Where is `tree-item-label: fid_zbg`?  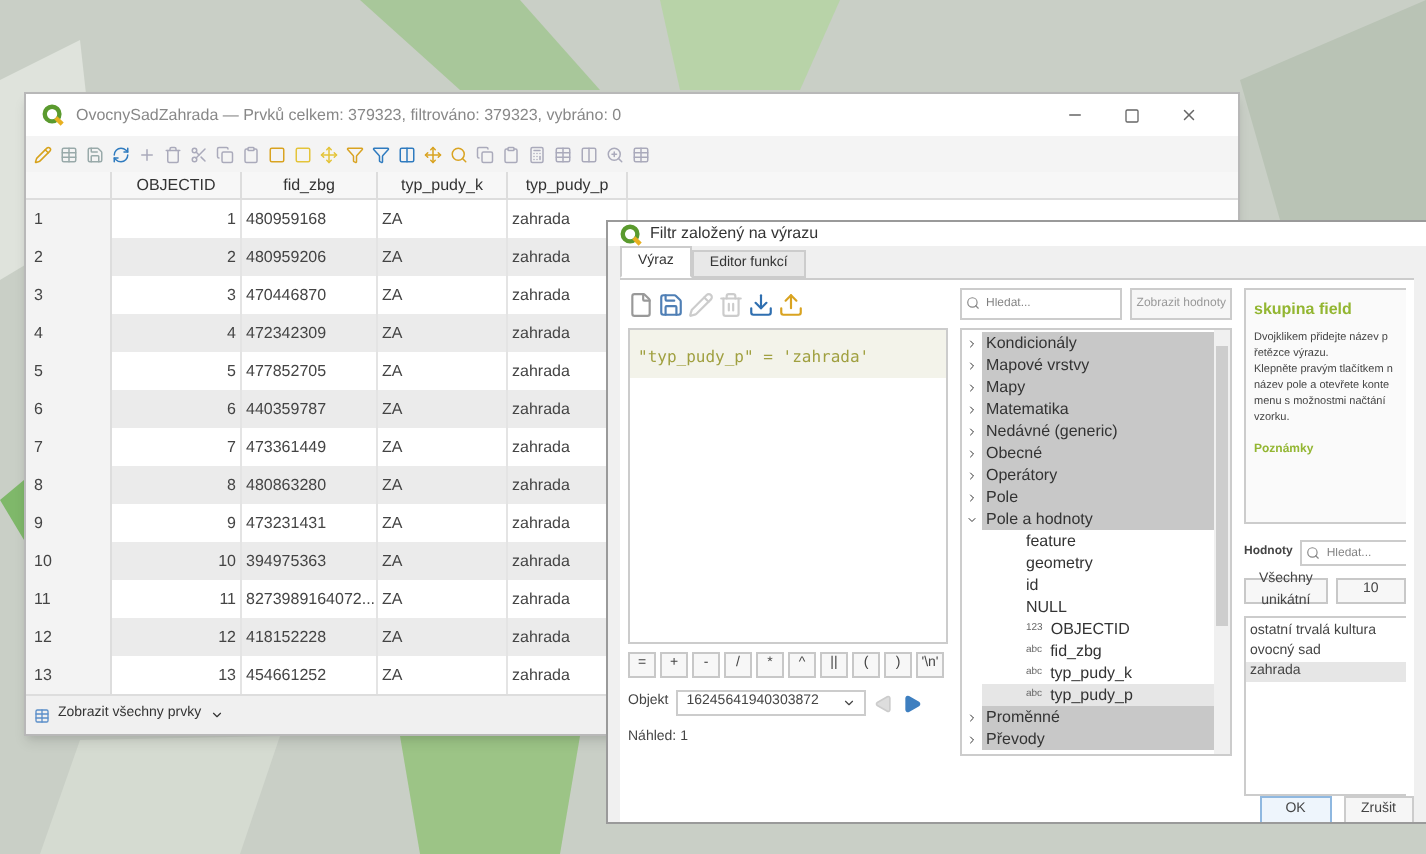
tree-item-label: fid_zbg is located at coordinates (1076, 651).